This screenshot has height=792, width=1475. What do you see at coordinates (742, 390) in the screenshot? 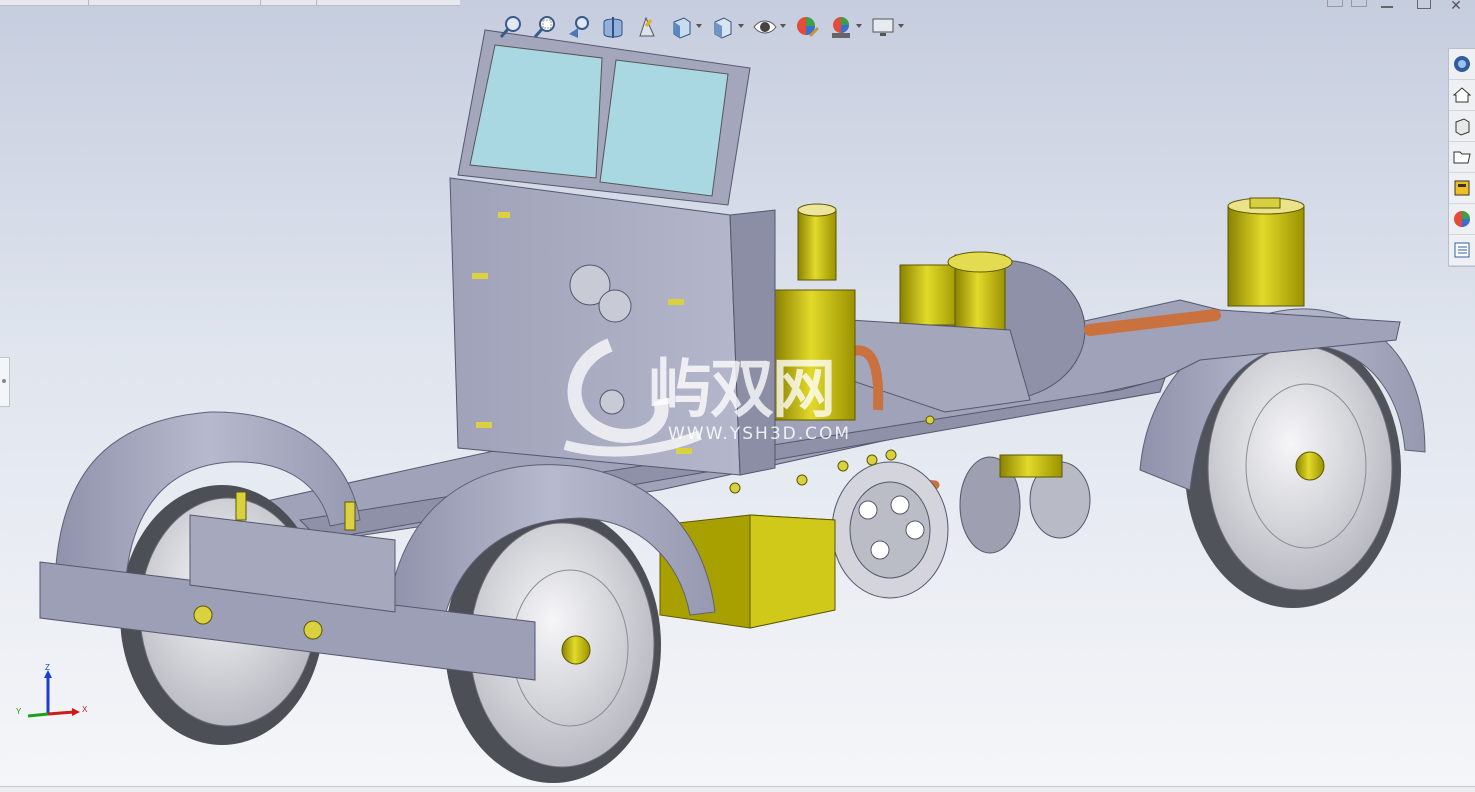
I see `watermark-chinese-text: 屿双网` at bounding box center [742, 390].